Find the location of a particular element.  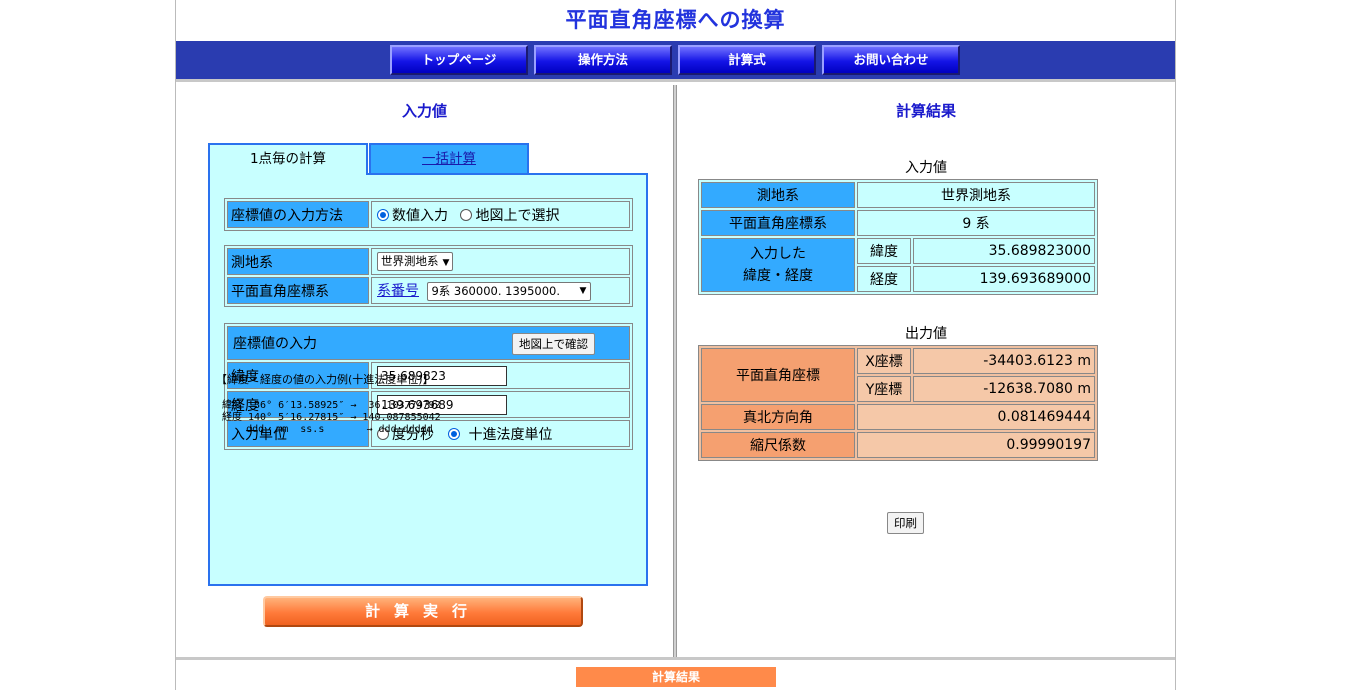

res-xy-label: 平面直角座標 is located at coordinates (778, 375).